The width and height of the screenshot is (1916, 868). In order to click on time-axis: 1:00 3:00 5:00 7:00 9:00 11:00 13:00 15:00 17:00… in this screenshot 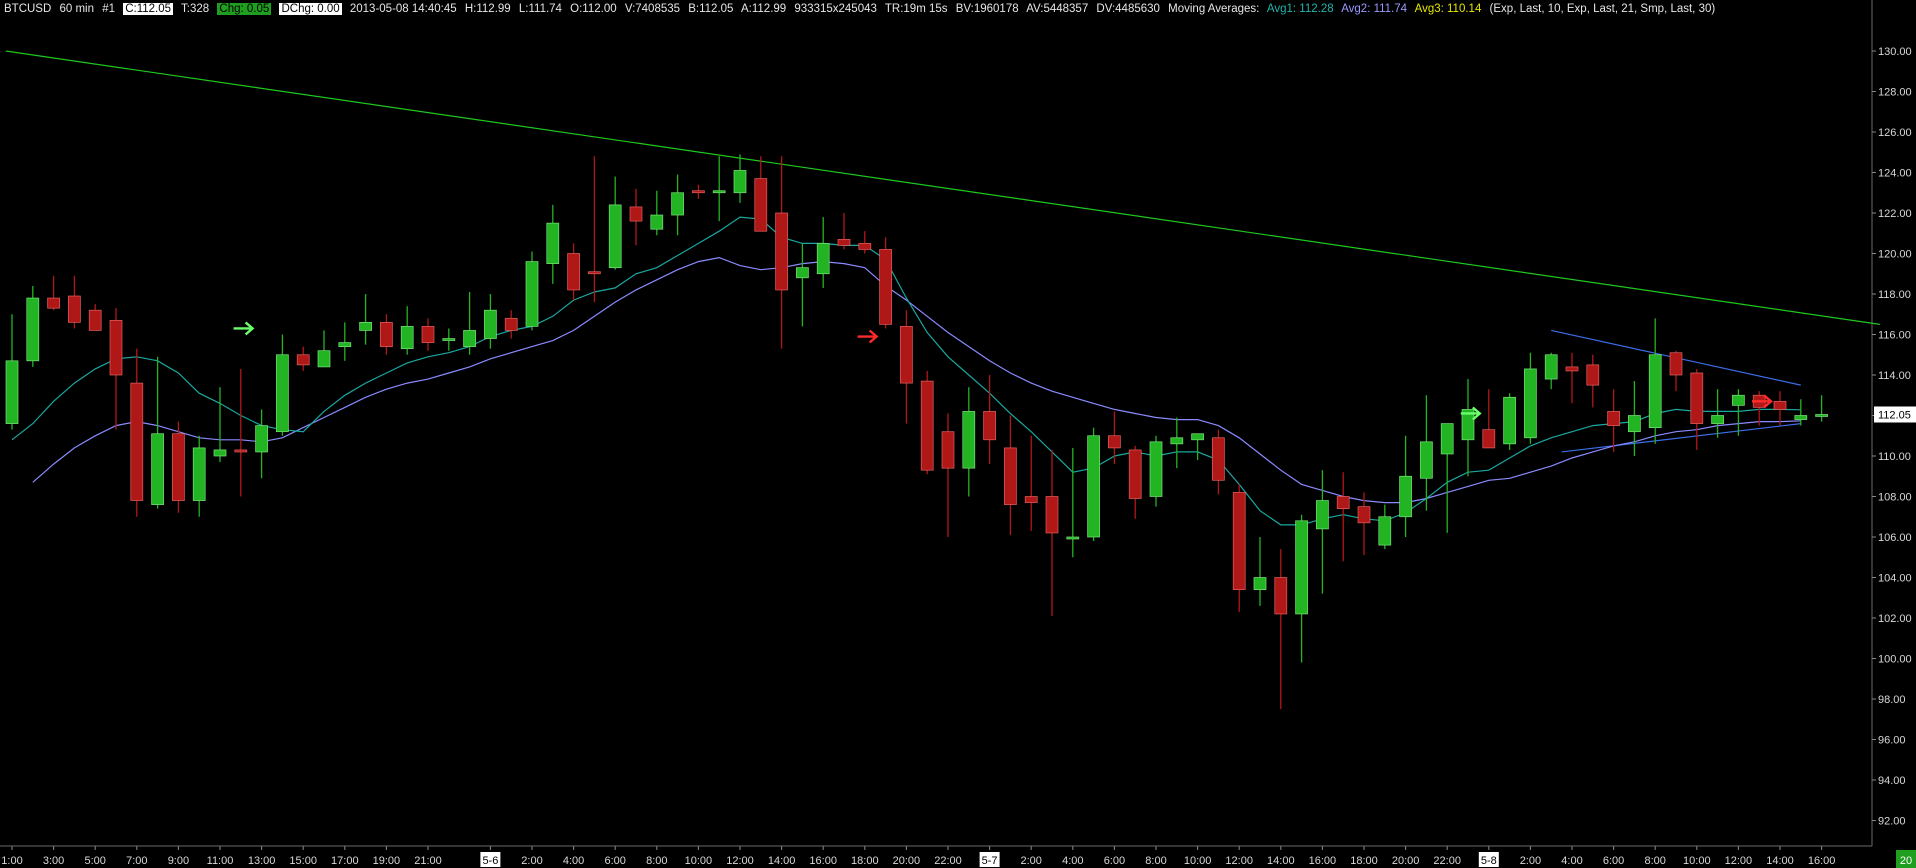, I will do `click(958, 857)`.